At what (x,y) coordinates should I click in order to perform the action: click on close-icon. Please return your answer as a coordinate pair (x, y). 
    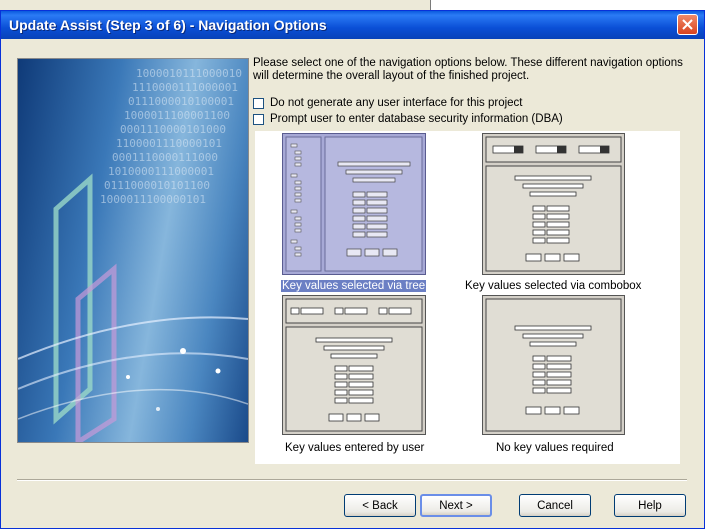
    Looking at the image, I should click on (687, 24).